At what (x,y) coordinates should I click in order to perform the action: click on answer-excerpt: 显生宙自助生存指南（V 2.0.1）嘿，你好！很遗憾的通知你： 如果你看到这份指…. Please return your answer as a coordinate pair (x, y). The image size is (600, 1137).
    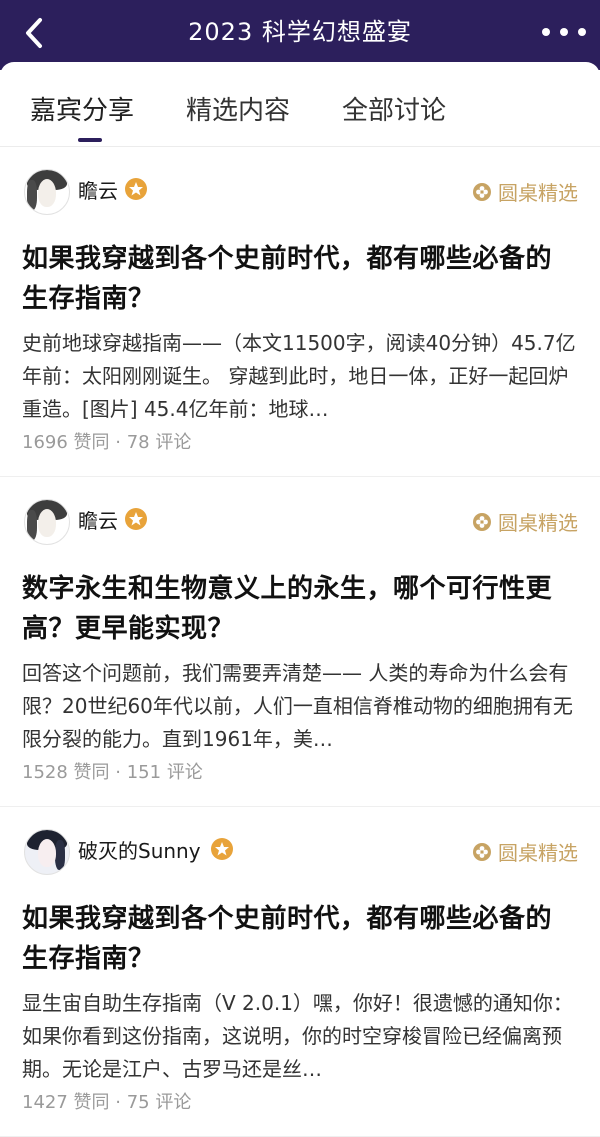
    Looking at the image, I should click on (300, 1036).